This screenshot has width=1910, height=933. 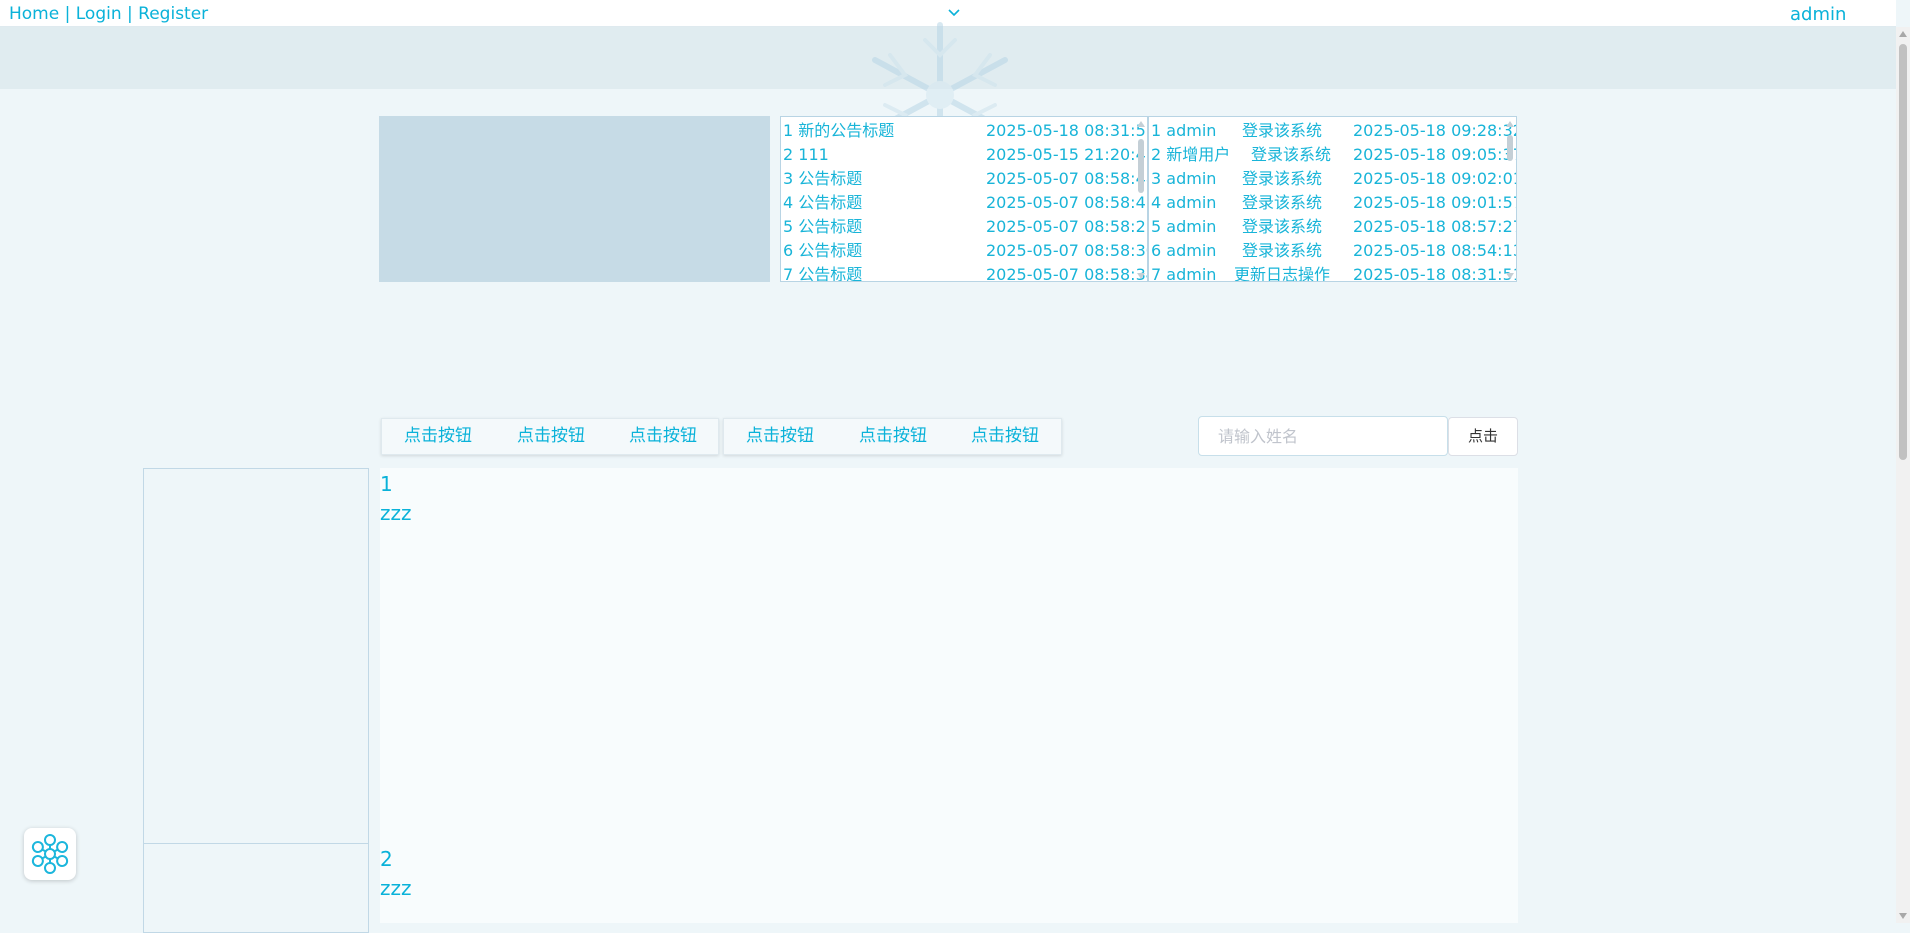 What do you see at coordinates (1333, 155) in the screenshot?
I see `list-item: 2 新增用户 登录该系统 2025-05-18 09:05:37` at bounding box center [1333, 155].